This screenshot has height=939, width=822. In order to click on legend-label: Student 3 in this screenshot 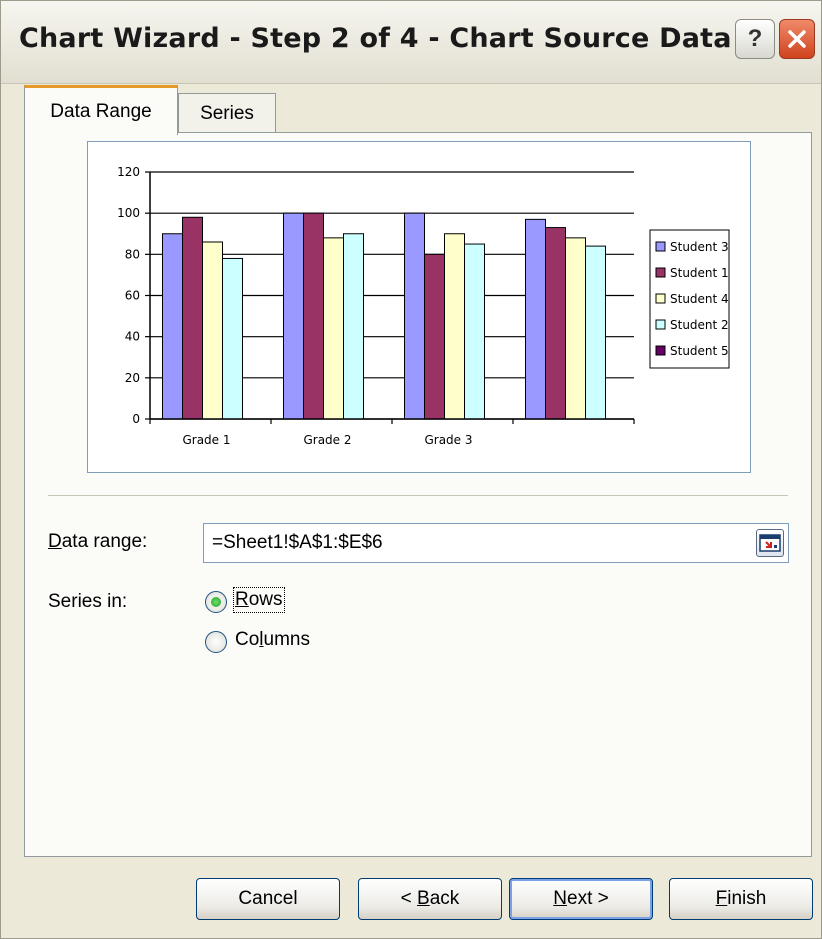, I will do `click(699, 247)`.